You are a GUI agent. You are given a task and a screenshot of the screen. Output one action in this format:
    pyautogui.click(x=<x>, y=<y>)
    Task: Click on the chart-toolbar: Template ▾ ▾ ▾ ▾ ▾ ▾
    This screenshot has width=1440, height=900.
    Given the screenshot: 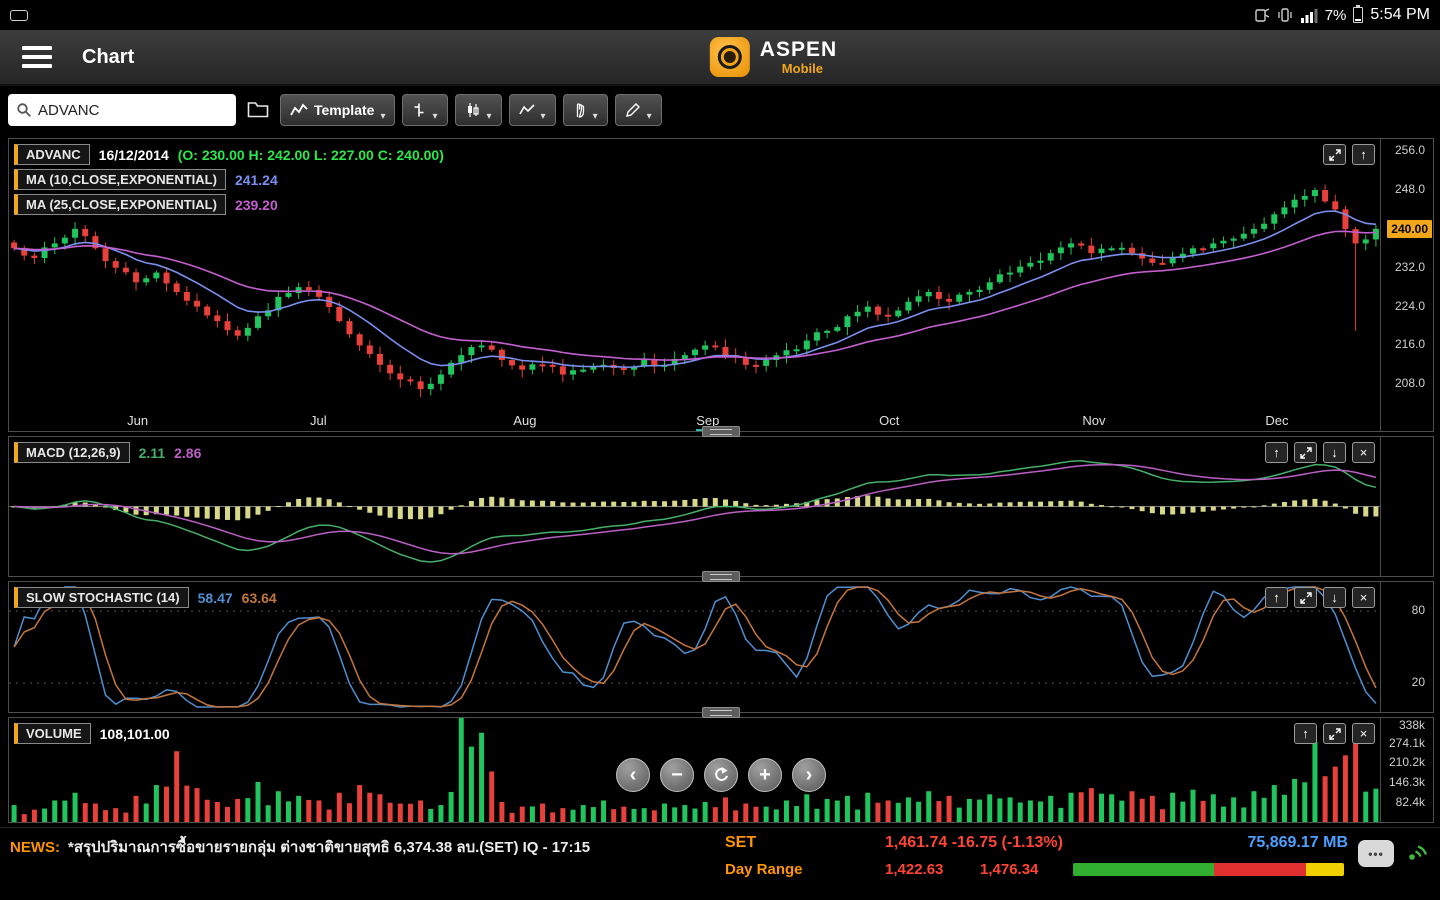 What is the action you would take?
    pyautogui.click(x=720, y=110)
    